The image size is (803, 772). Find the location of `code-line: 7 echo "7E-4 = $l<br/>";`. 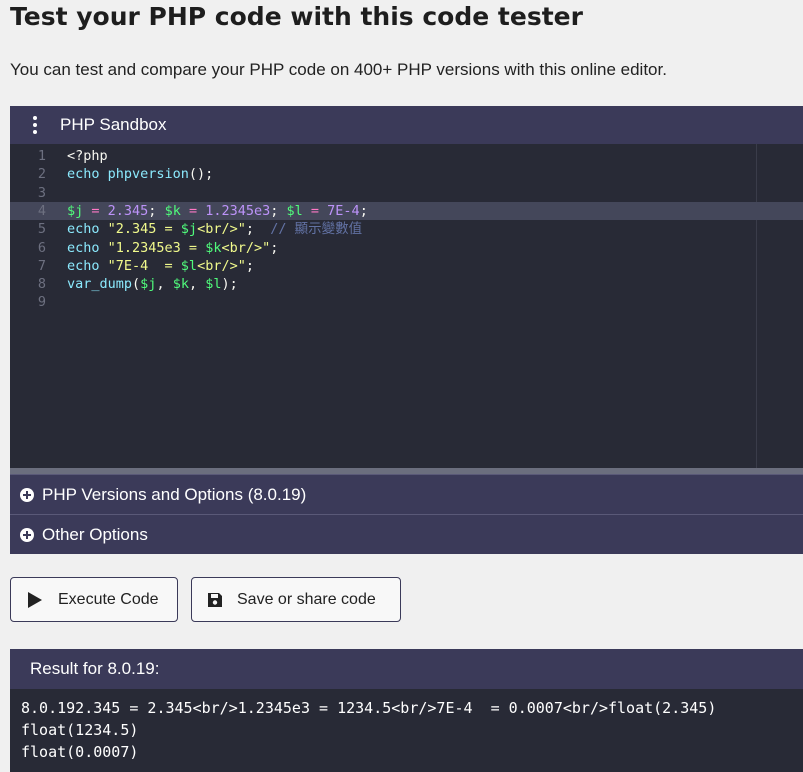

code-line: 7 echo "7E-4 = $l<br/>"; is located at coordinates (406, 266).